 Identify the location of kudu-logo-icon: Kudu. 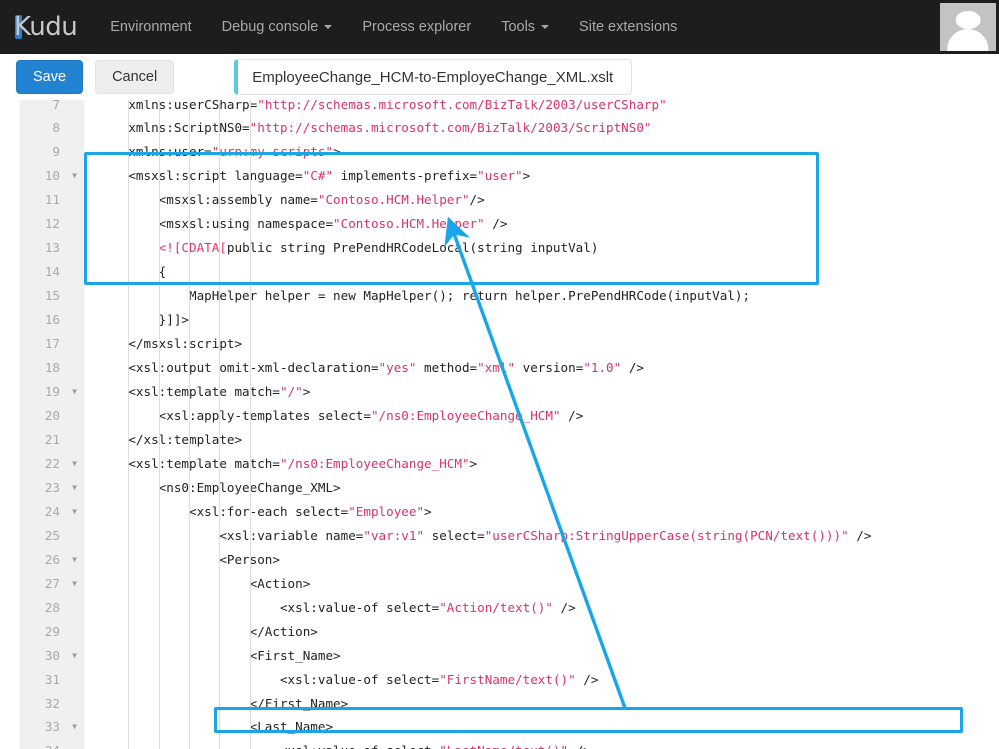
(46, 27).